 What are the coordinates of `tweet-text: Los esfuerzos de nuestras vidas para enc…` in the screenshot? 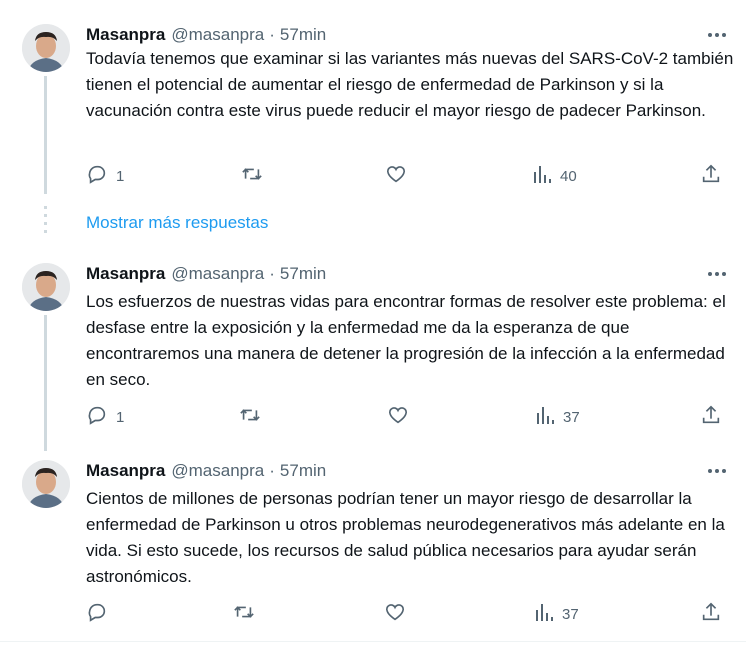 It's located at (406, 340).